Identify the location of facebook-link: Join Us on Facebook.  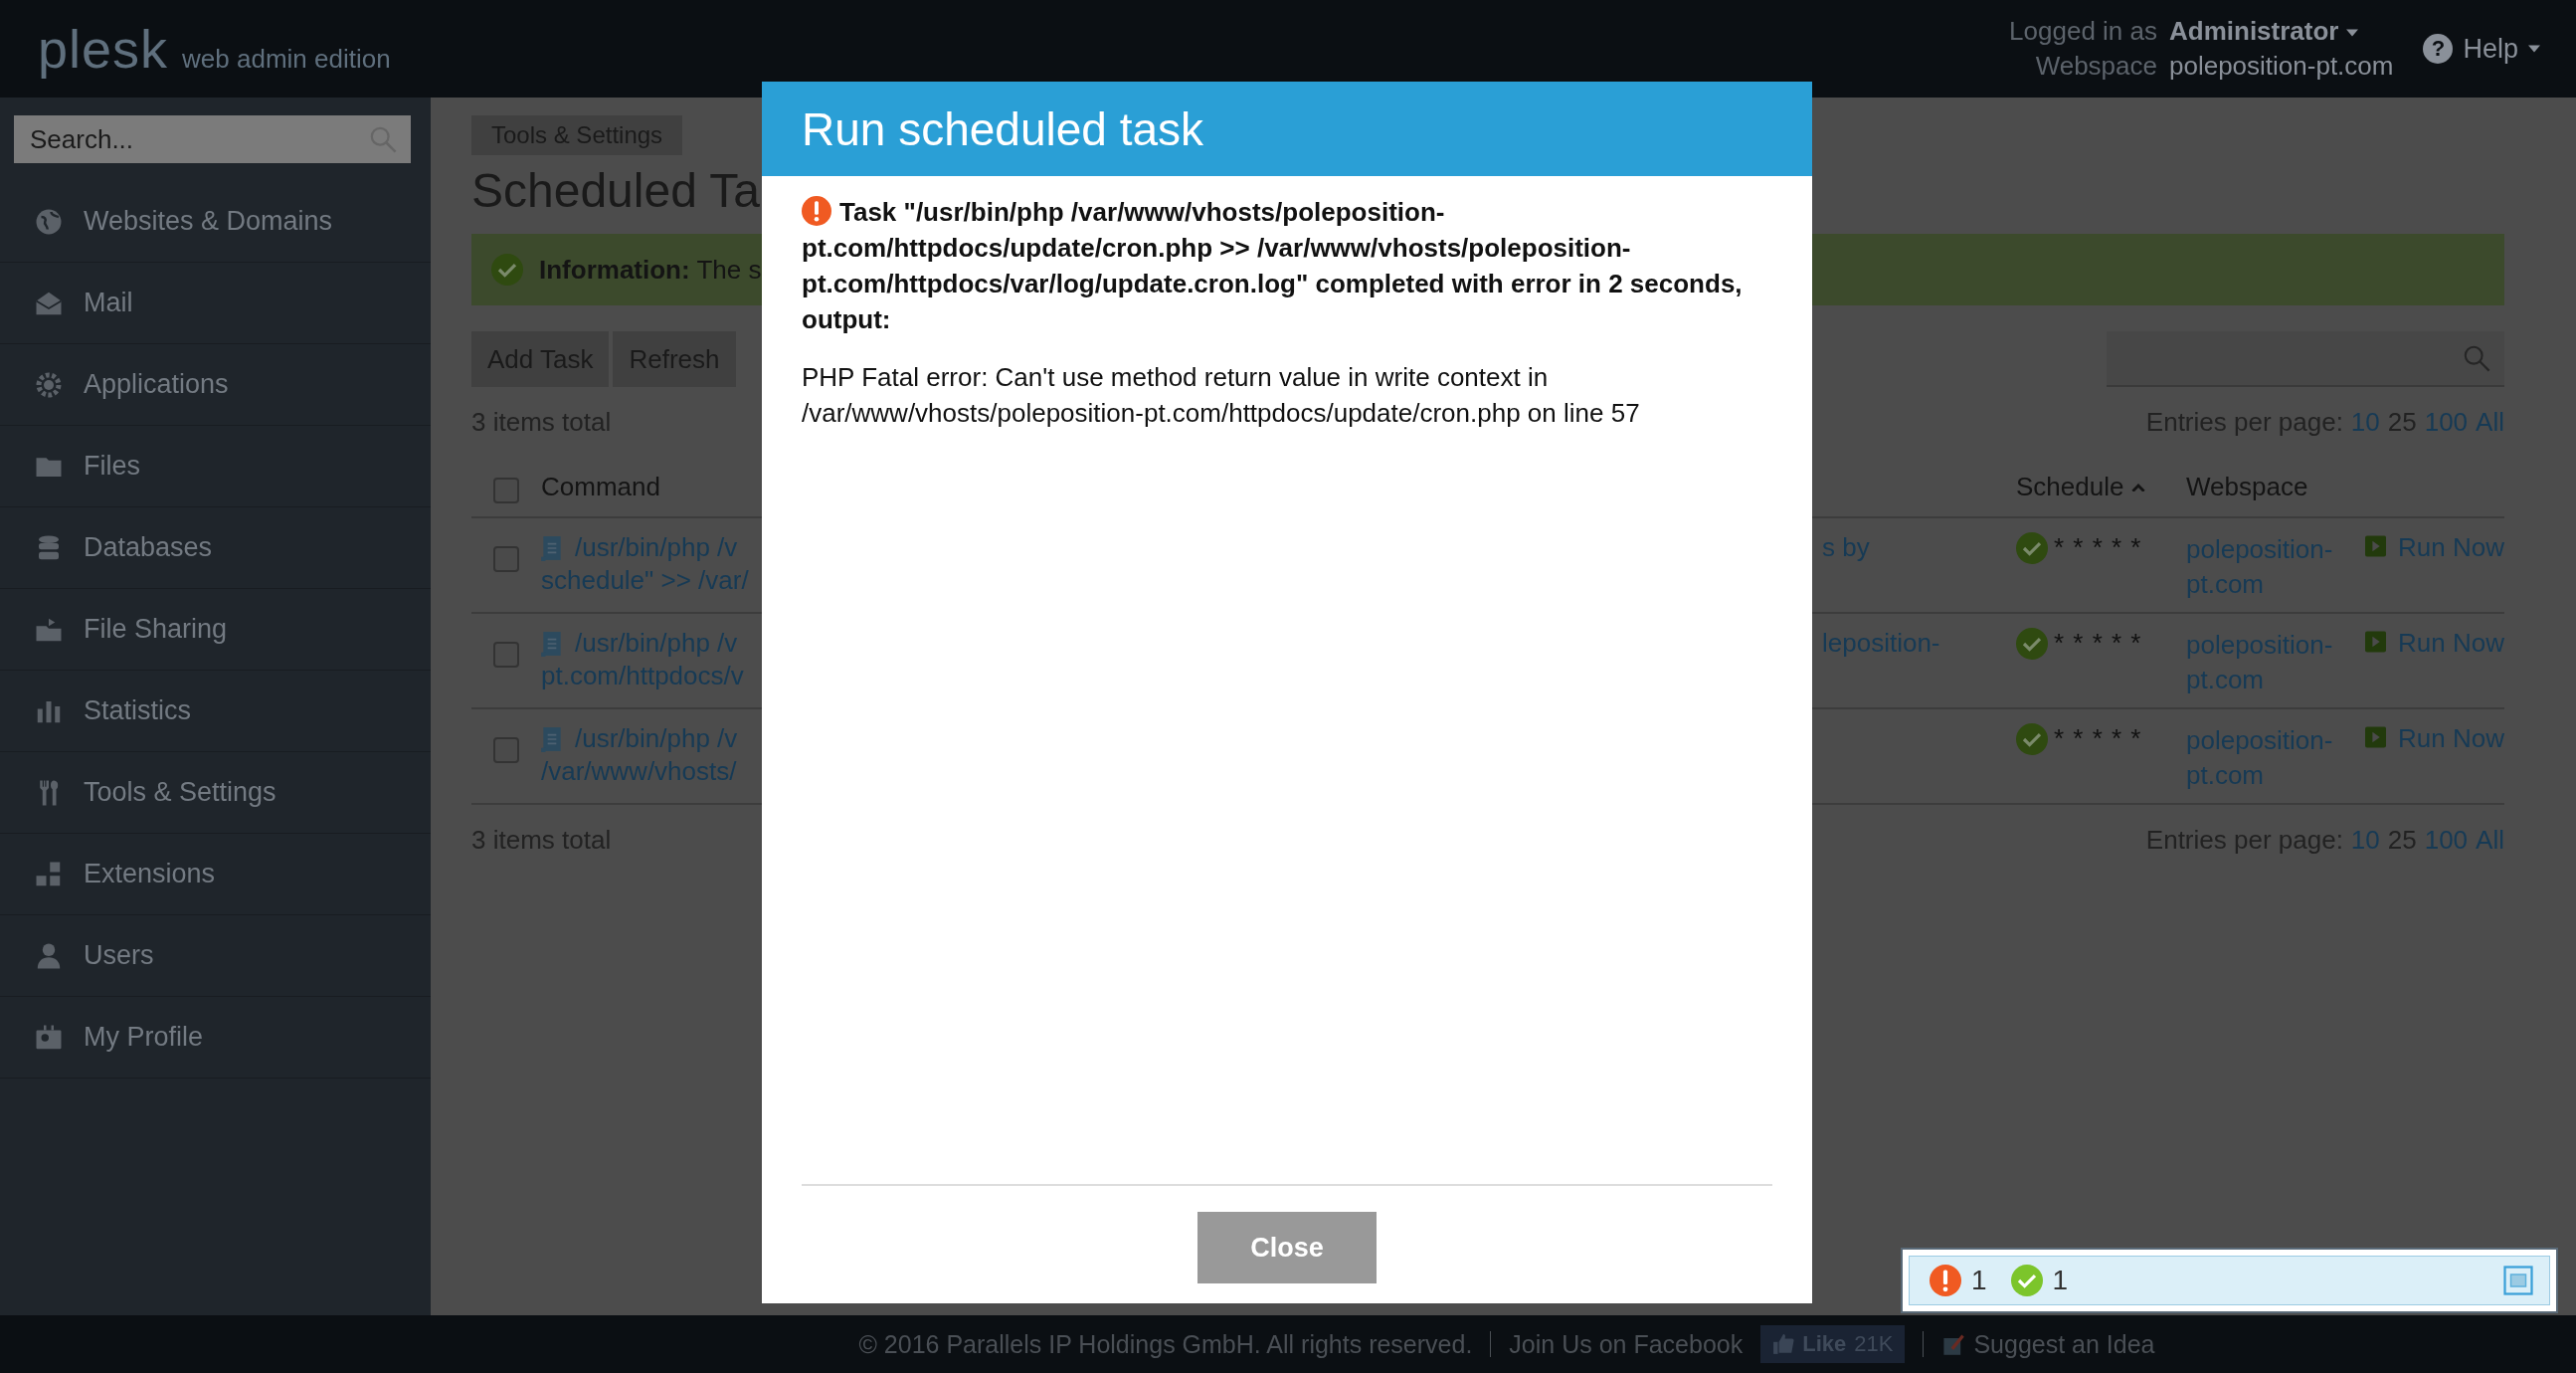
(1626, 1344).